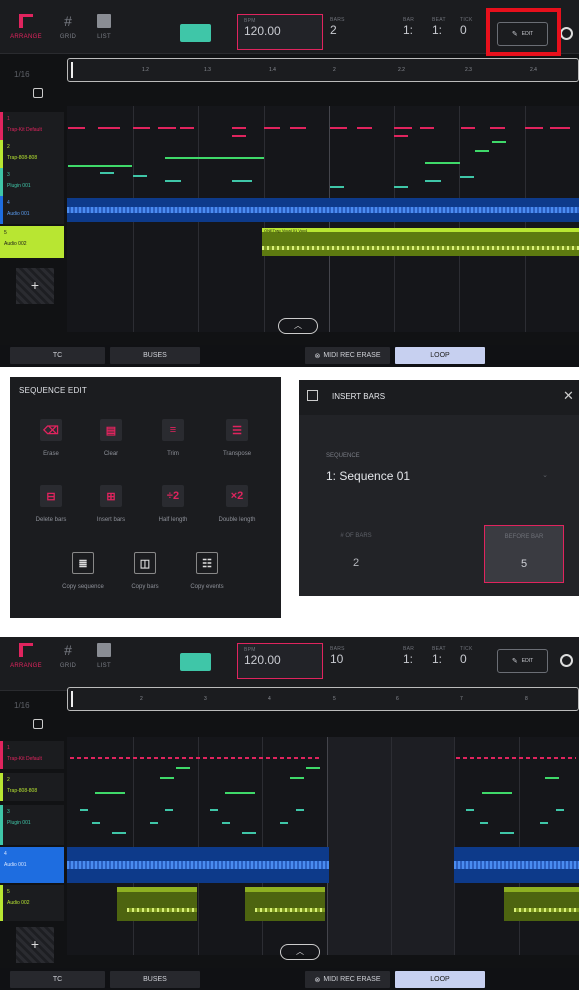  What do you see at coordinates (38, 93) in the screenshot?
I see `track-view-toggle-icon` at bounding box center [38, 93].